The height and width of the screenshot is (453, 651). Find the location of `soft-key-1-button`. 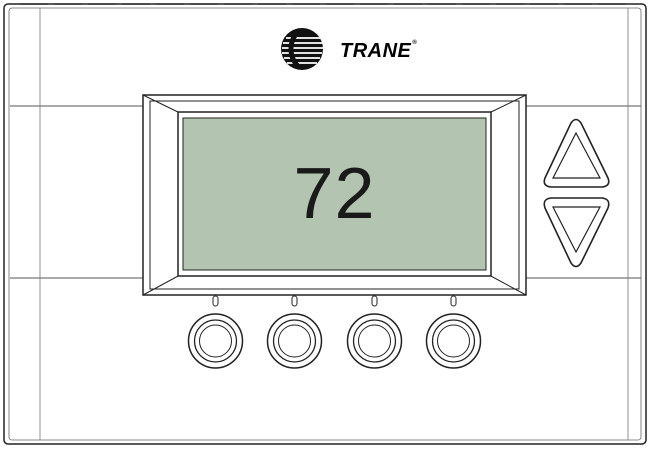

soft-key-1-button is located at coordinates (215, 341).